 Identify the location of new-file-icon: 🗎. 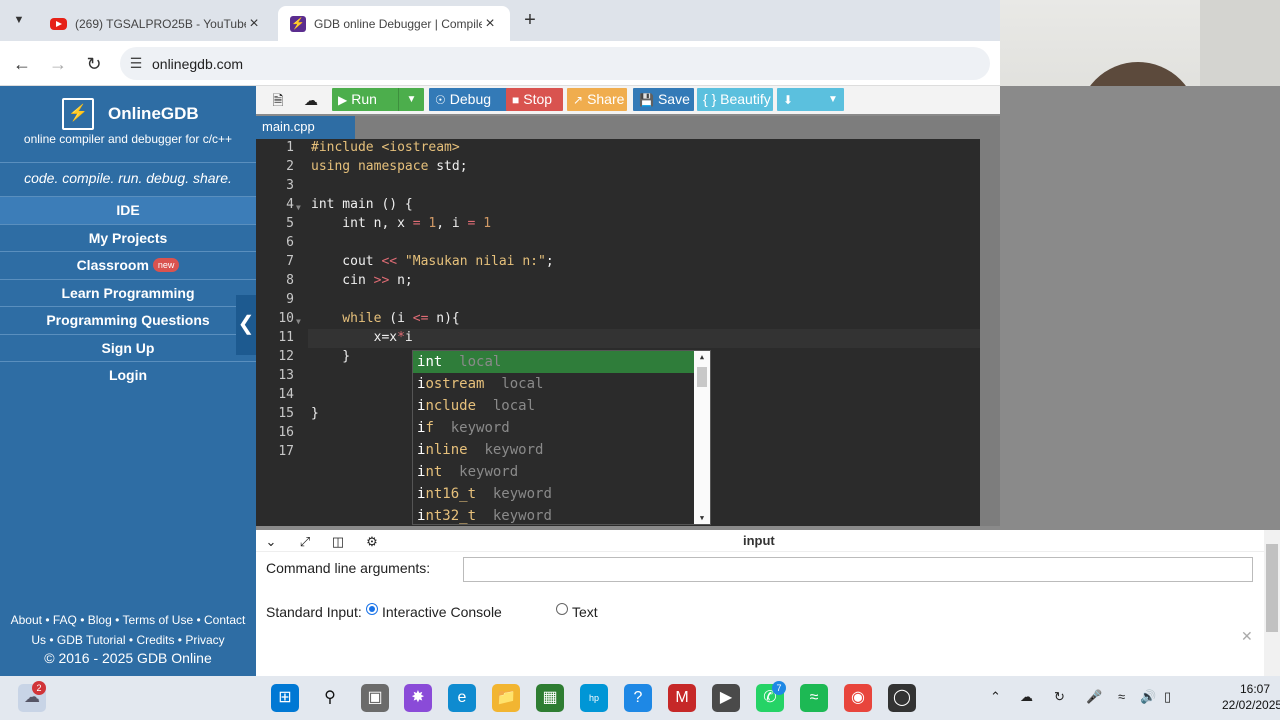
(278, 100).